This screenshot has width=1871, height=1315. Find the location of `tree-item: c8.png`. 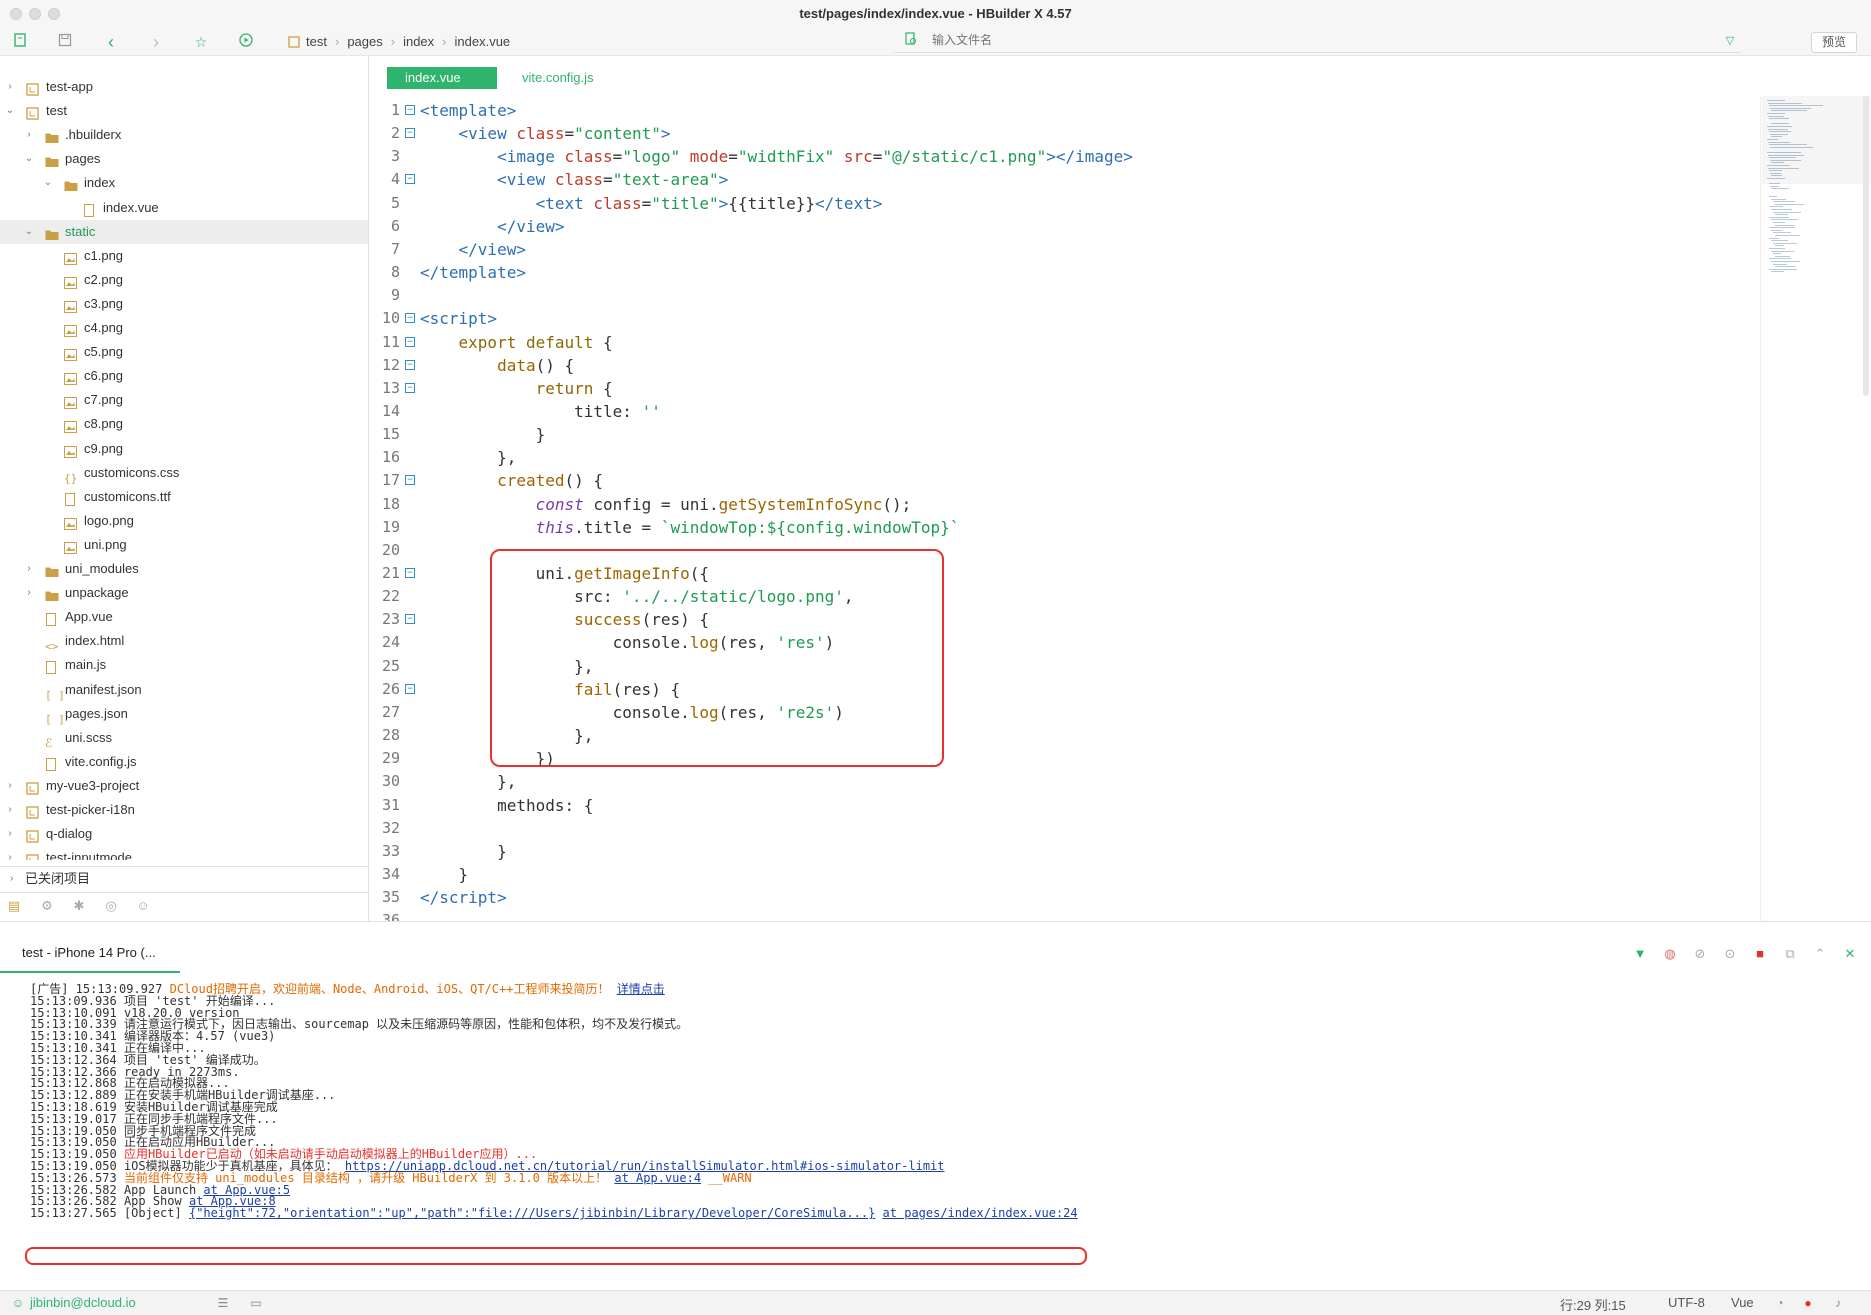

tree-item: c8.png is located at coordinates (184, 424).